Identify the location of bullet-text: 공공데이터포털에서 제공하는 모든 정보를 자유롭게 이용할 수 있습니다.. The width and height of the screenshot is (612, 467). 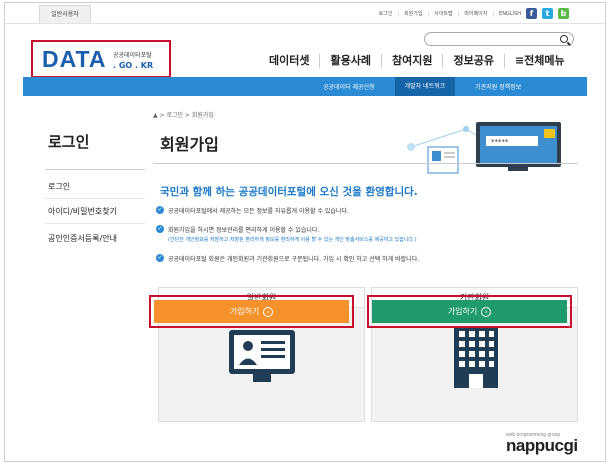
(258, 211).